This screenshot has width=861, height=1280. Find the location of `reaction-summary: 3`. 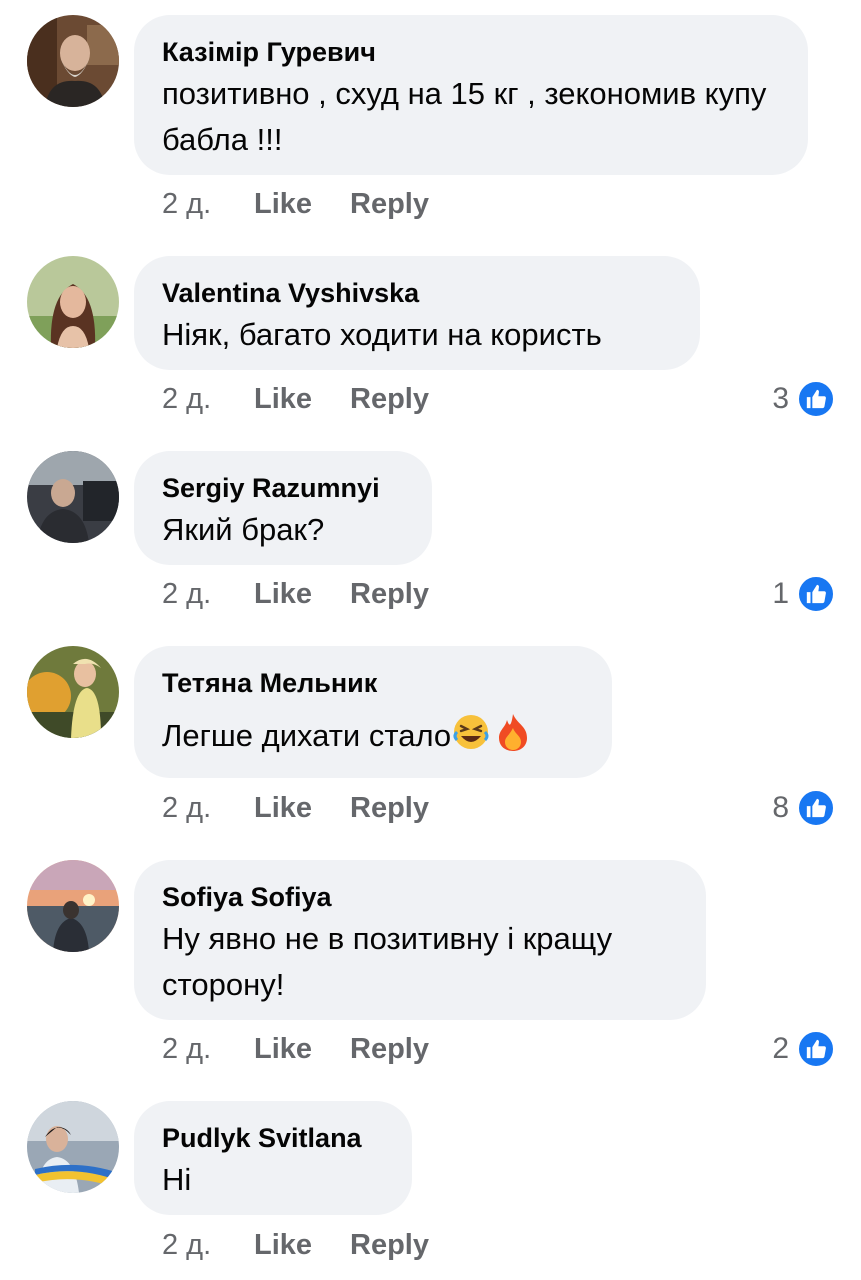

reaction-summary: 3 is located at coordinates (803, 399).